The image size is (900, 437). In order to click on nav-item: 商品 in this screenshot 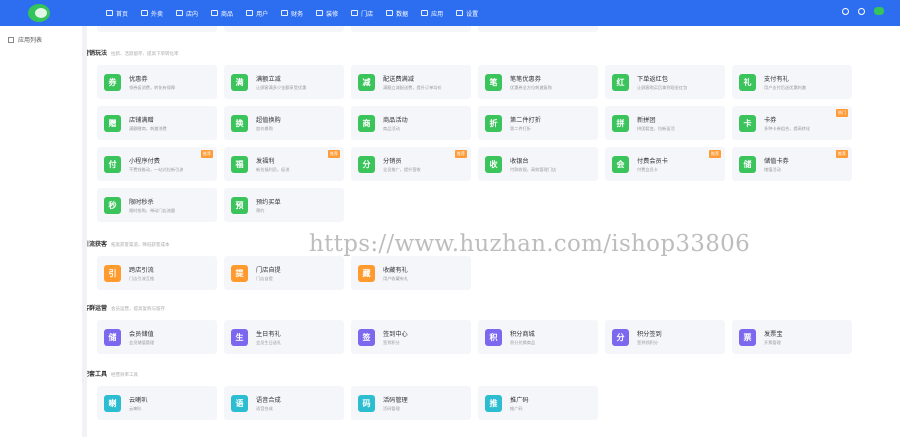, I will do `click(222, 13)`.